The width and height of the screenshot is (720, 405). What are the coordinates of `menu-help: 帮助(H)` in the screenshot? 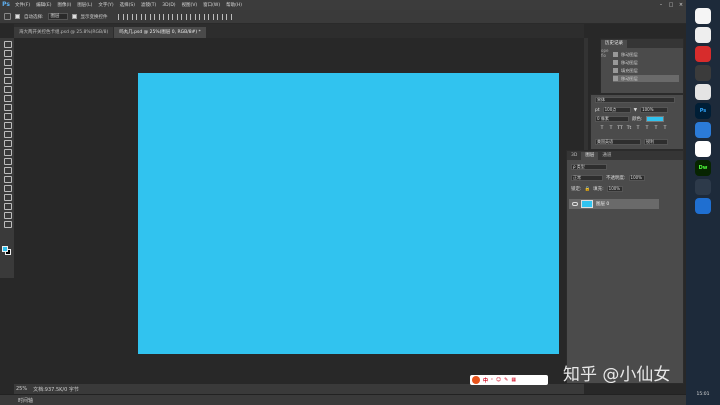 It's located at (234, 5).